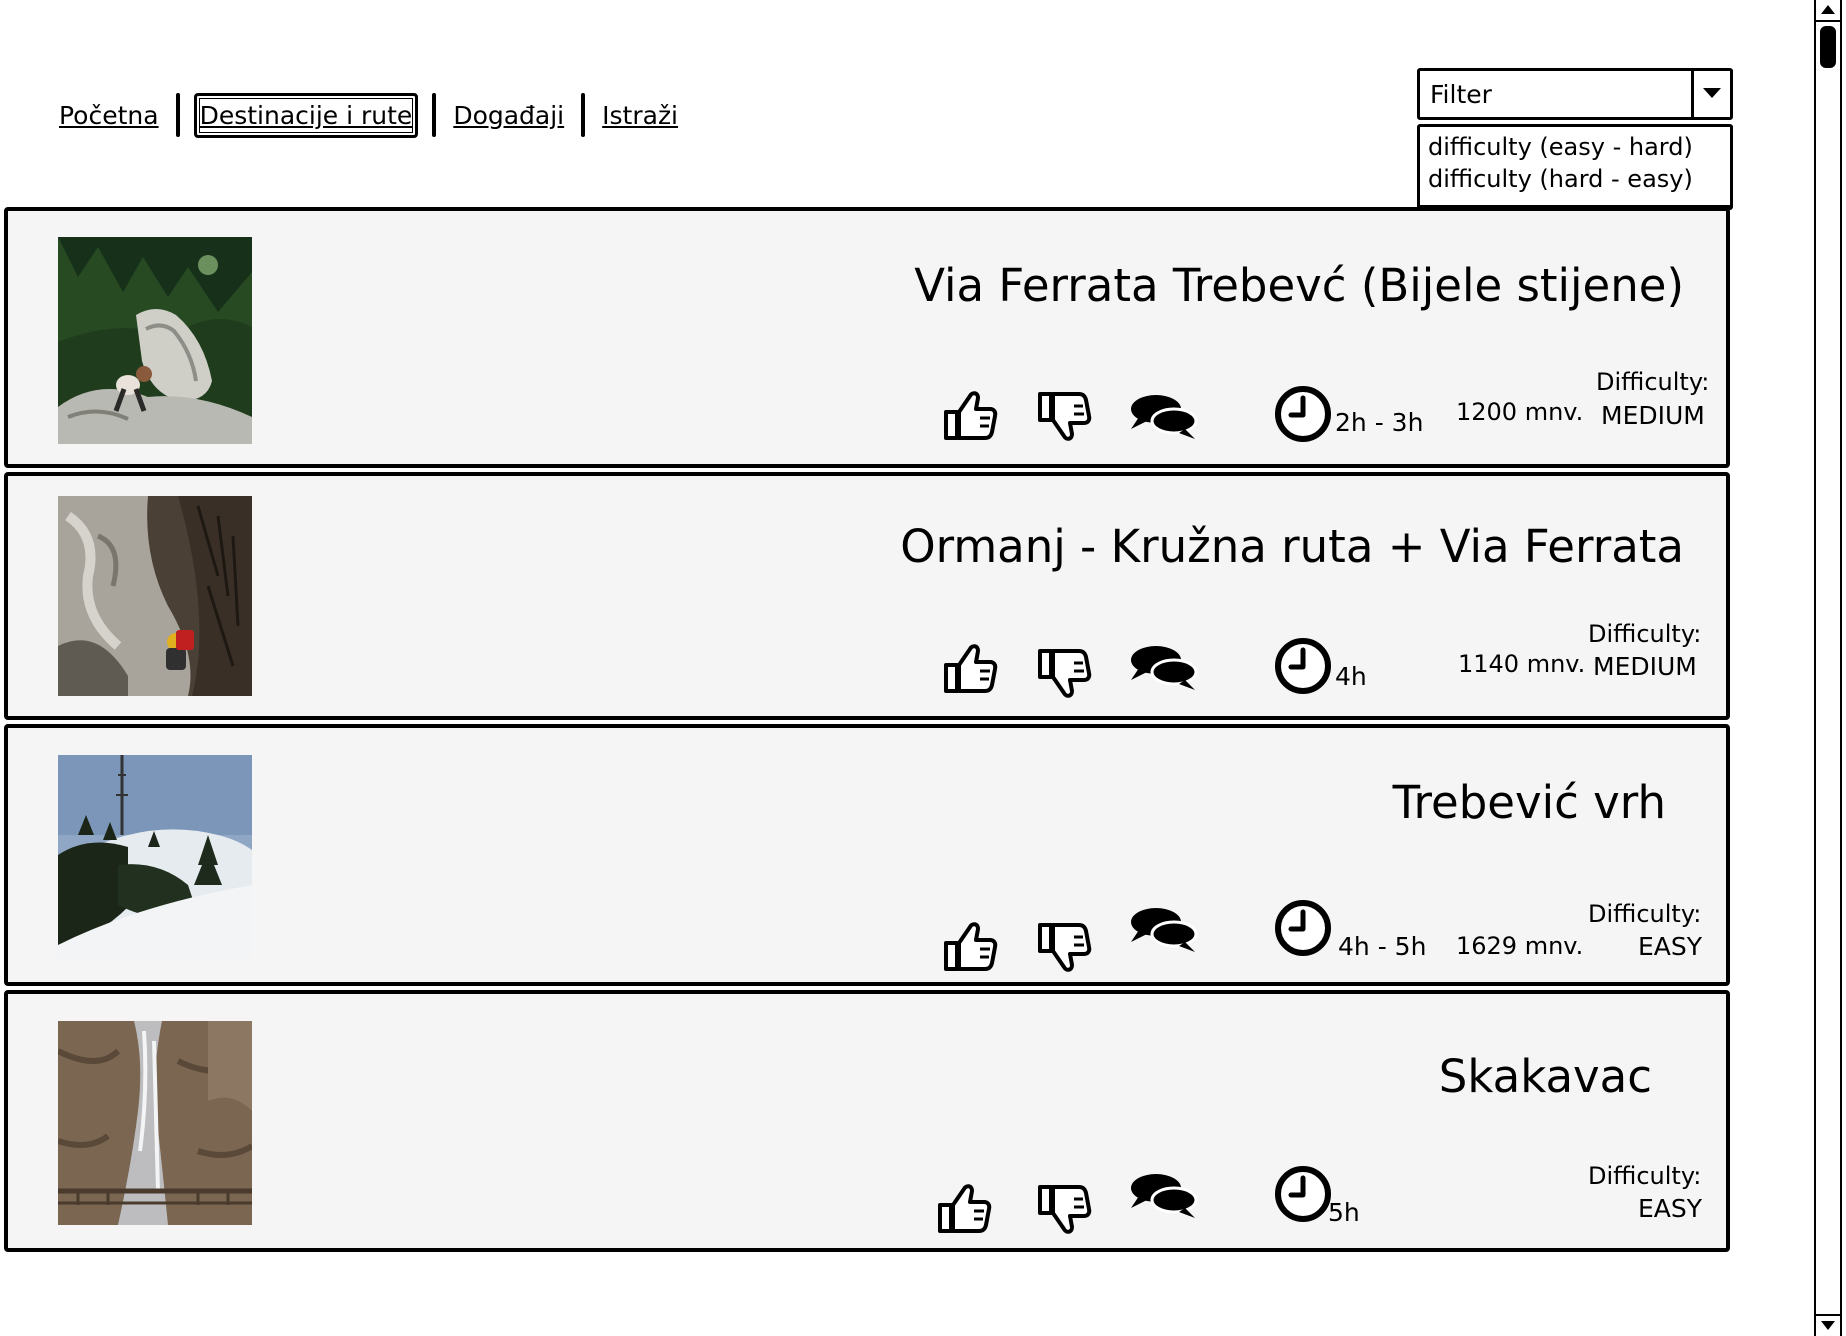  What do you see at coordinates (1461, 94) in the screenshot?
I see `filter-label: Filter` at bounding box center [1461, 94].